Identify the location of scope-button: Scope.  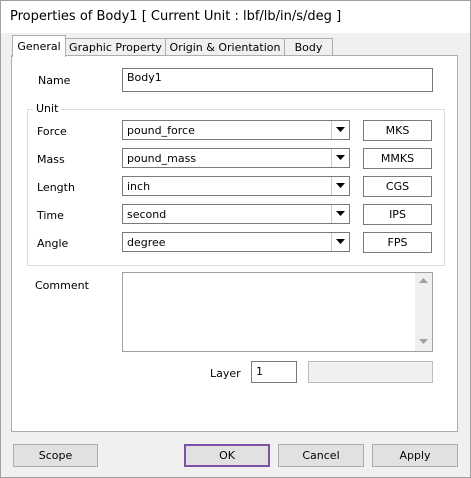
(55, 455).